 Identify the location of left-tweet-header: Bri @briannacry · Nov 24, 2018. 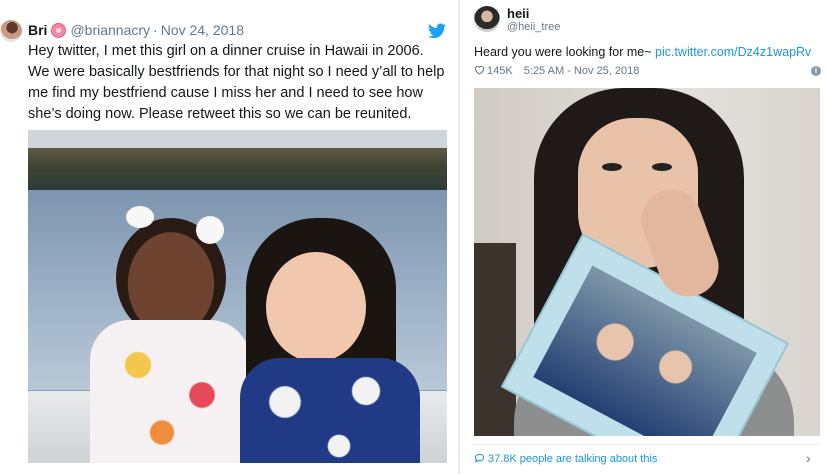
(136, 30).